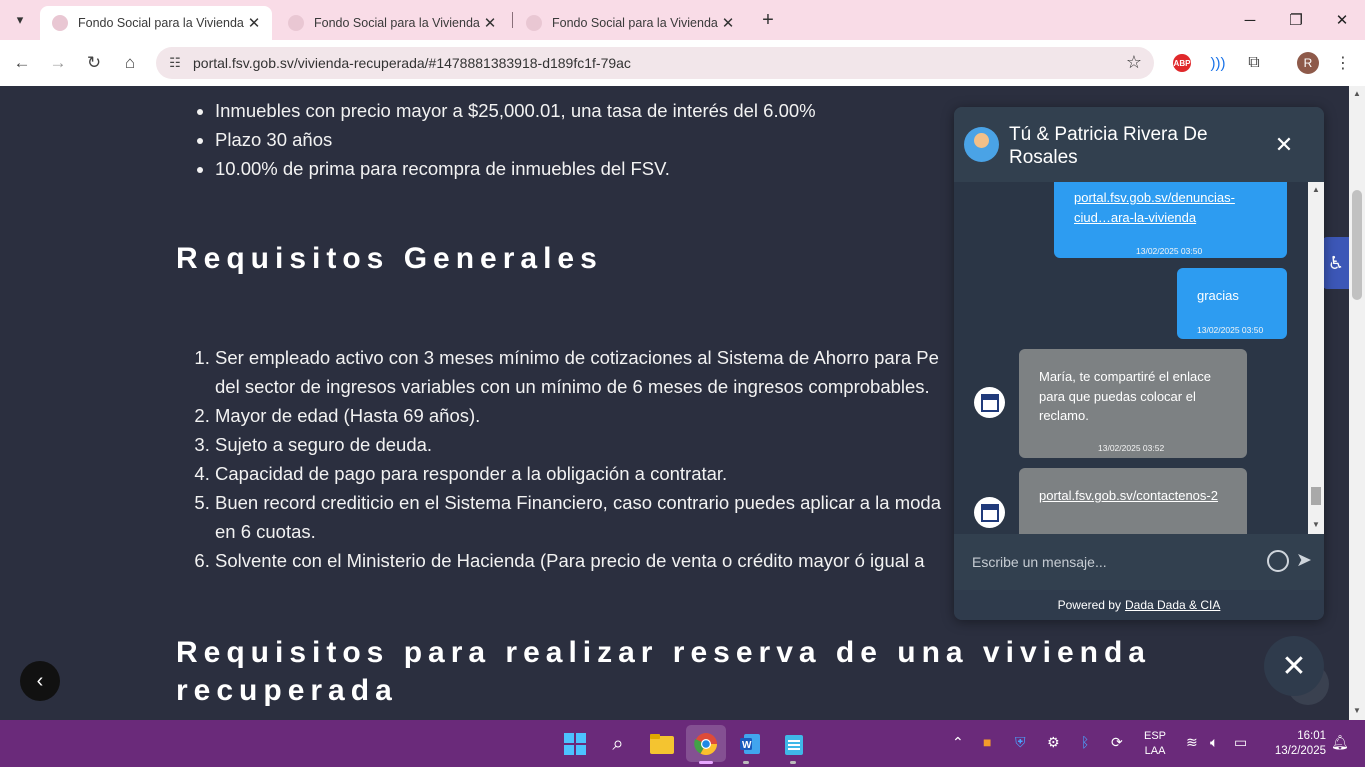 This screenshot has width=1365, height=767. What do you see at coordinates (1300, 751) in the screenshot?
I see `clock-date: 13/2/2025` at bounding box center [1300, 751].